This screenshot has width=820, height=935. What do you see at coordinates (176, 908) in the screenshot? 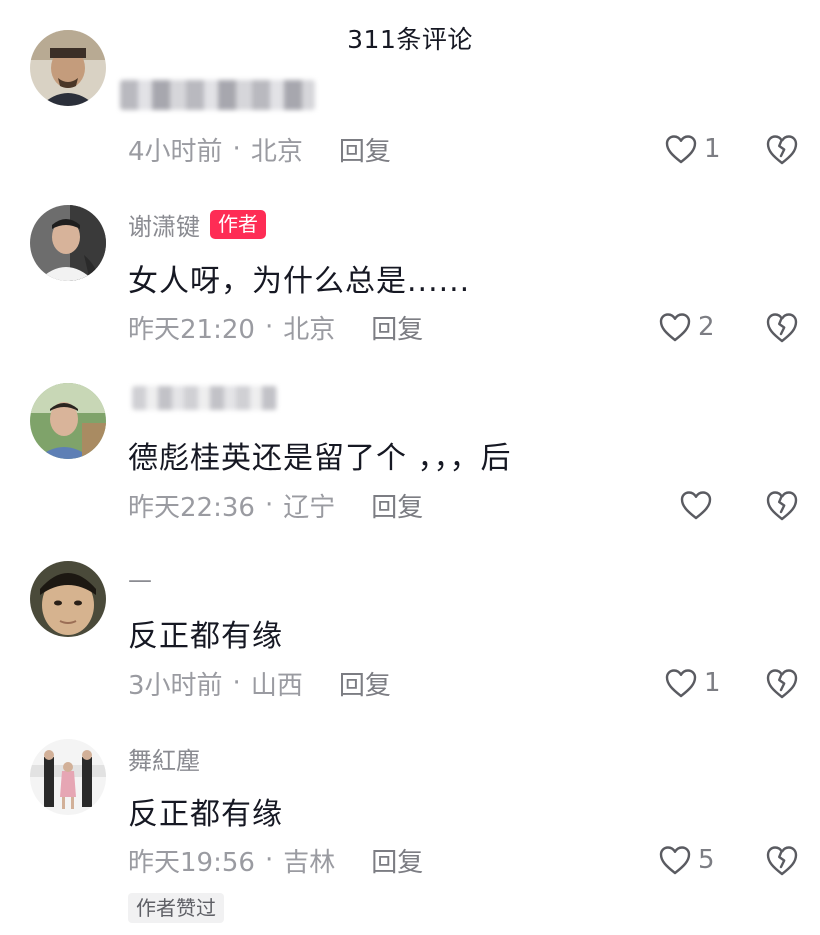
I see `author-liked-badge: 作者赞过` at bounding box center [176, 908].